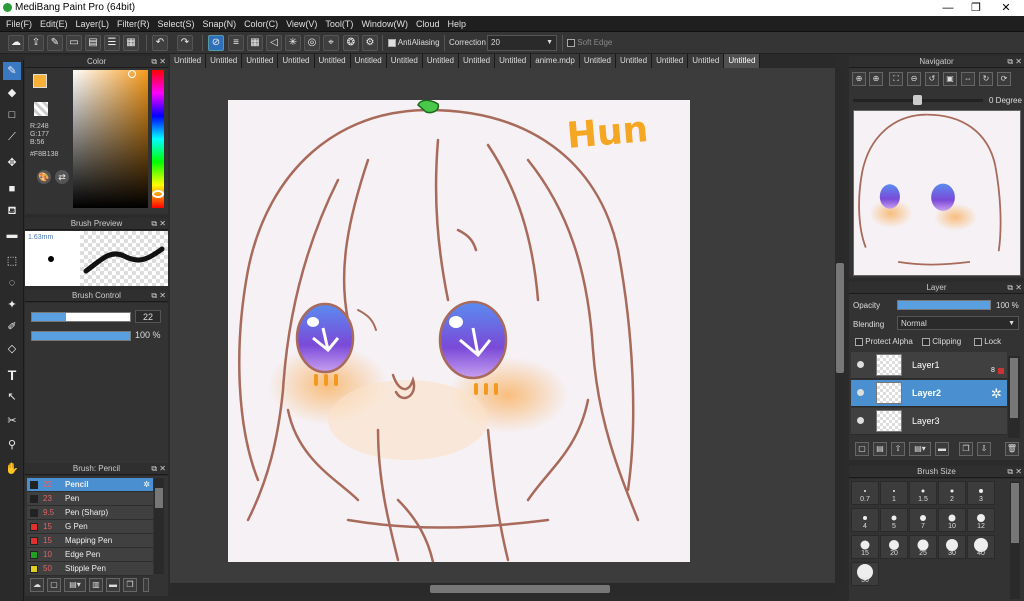  What do you see at coordinates (1004, 79) in the screenshot?
I see `navigator-settings-icon: ⟳` at bounding box center [1004, 79].